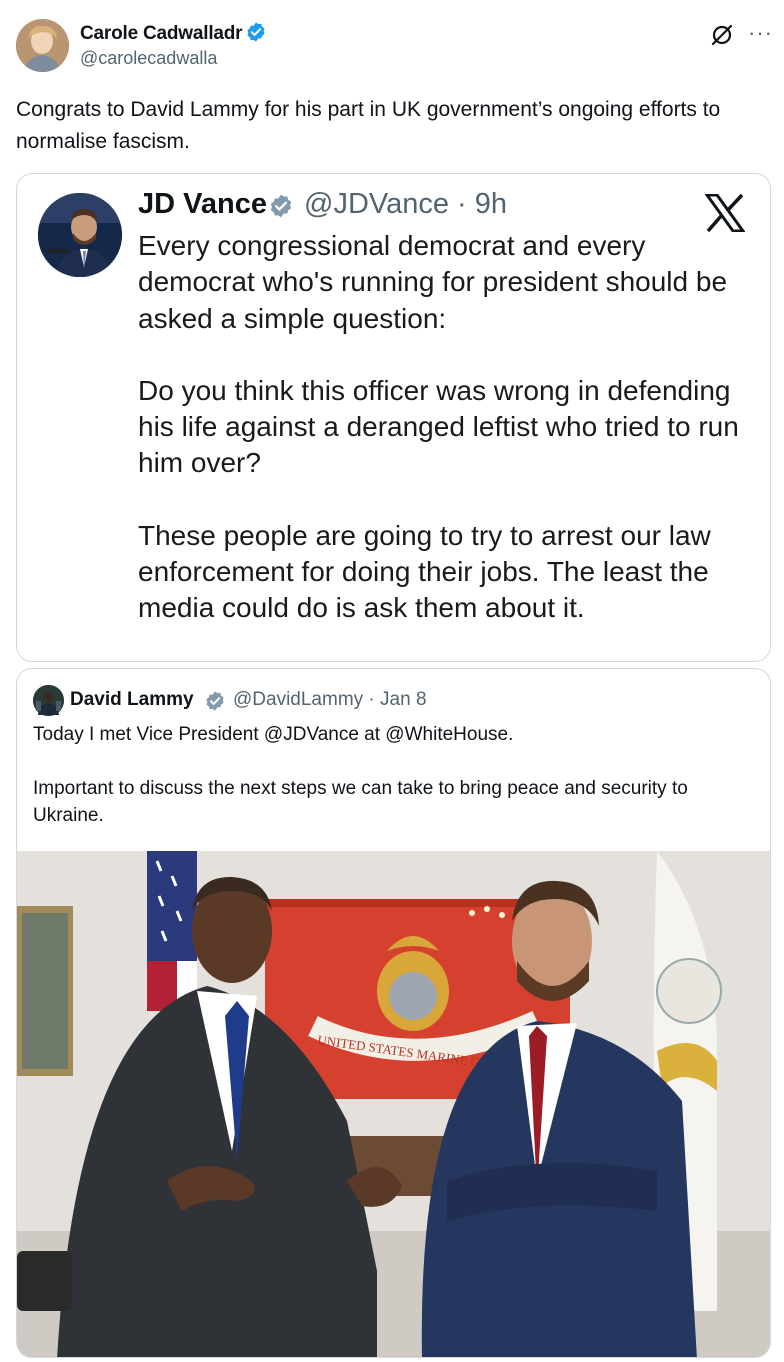 This screenshot has width=784, height=1362. What do you see at coordinates (202, 204) in the screenshot?
I see `vance-name: JD Vance` at bounding box center [202, 204].